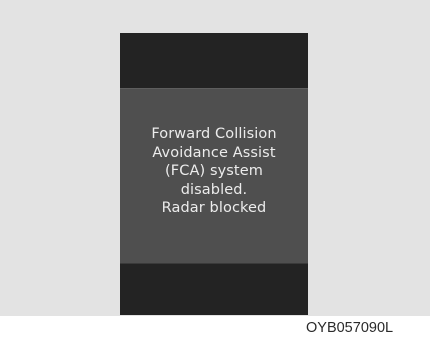 This screenshot has width=435, height=342. What do you see at coordinates (214, 208) in the screenshot?
I see `message-line-5: Radar blocked` at bounding box center [214, 208].